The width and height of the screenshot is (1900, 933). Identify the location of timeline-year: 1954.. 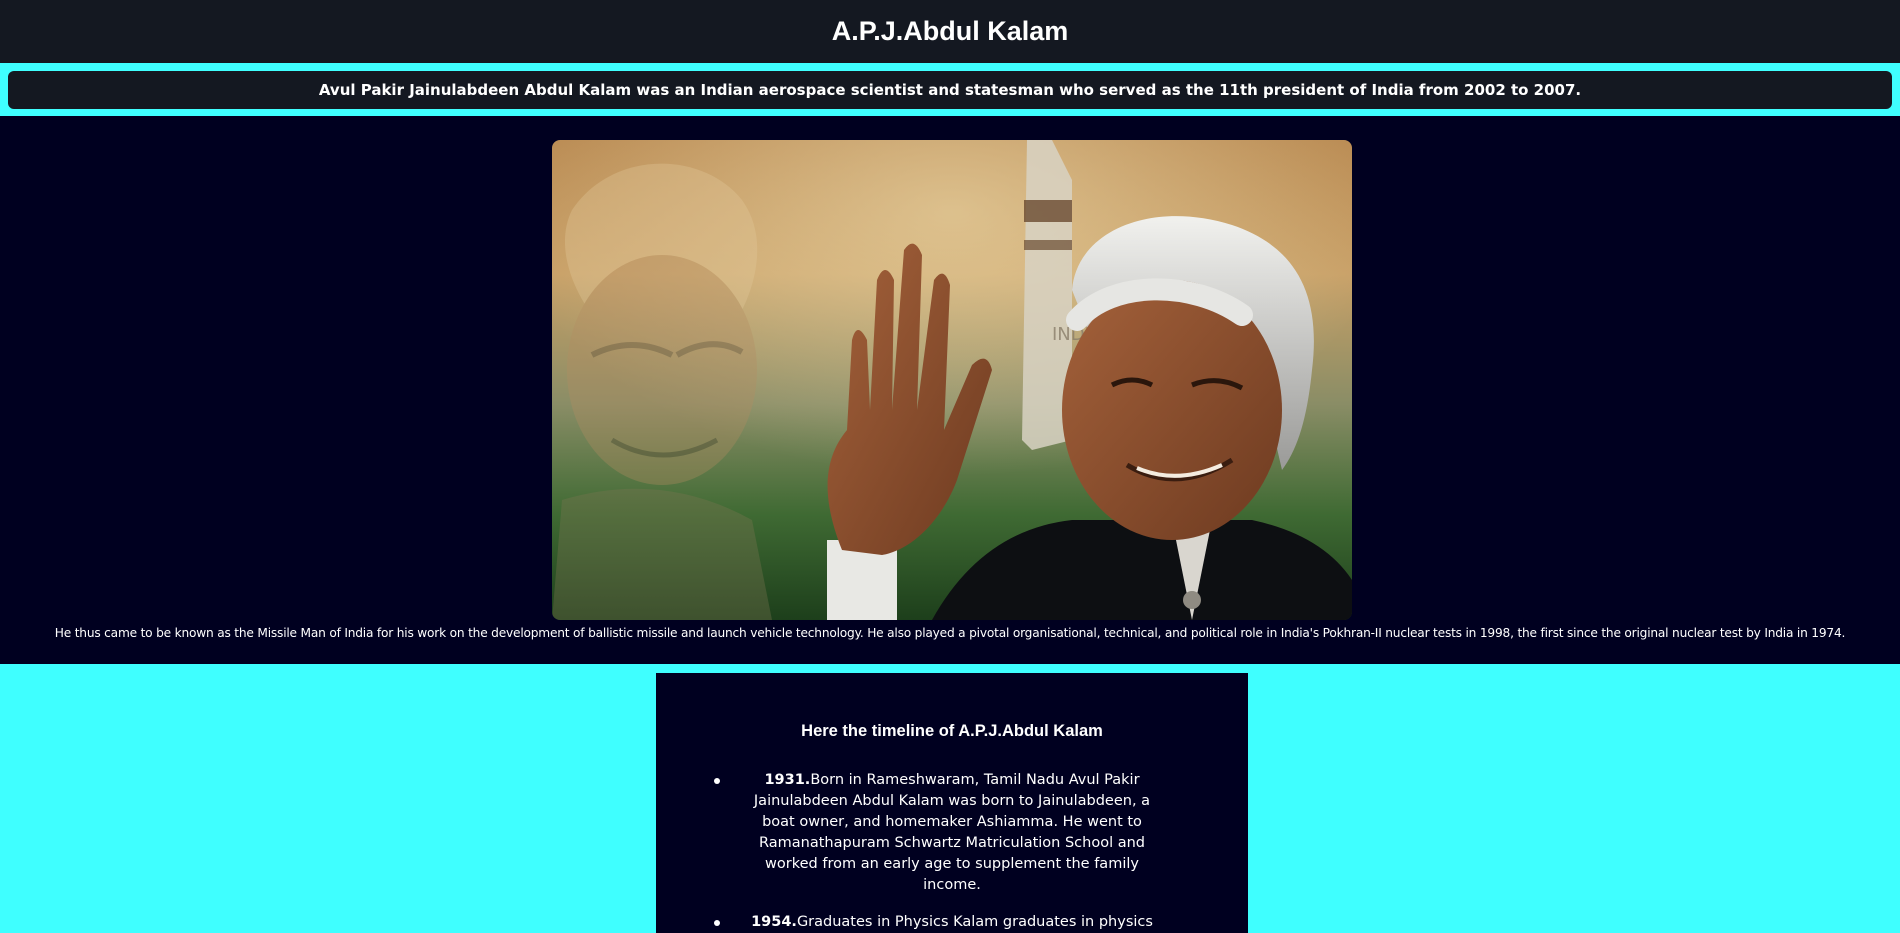
(774, 922).